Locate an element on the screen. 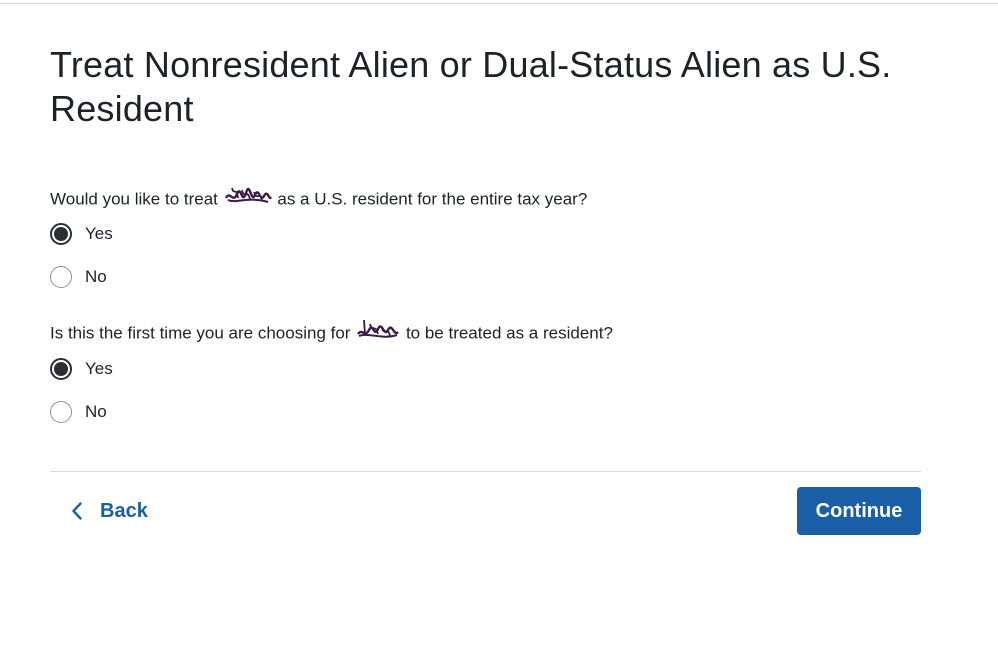 The image size is (998, 653). q1-option-no: No is located at coordinates (78, 277).